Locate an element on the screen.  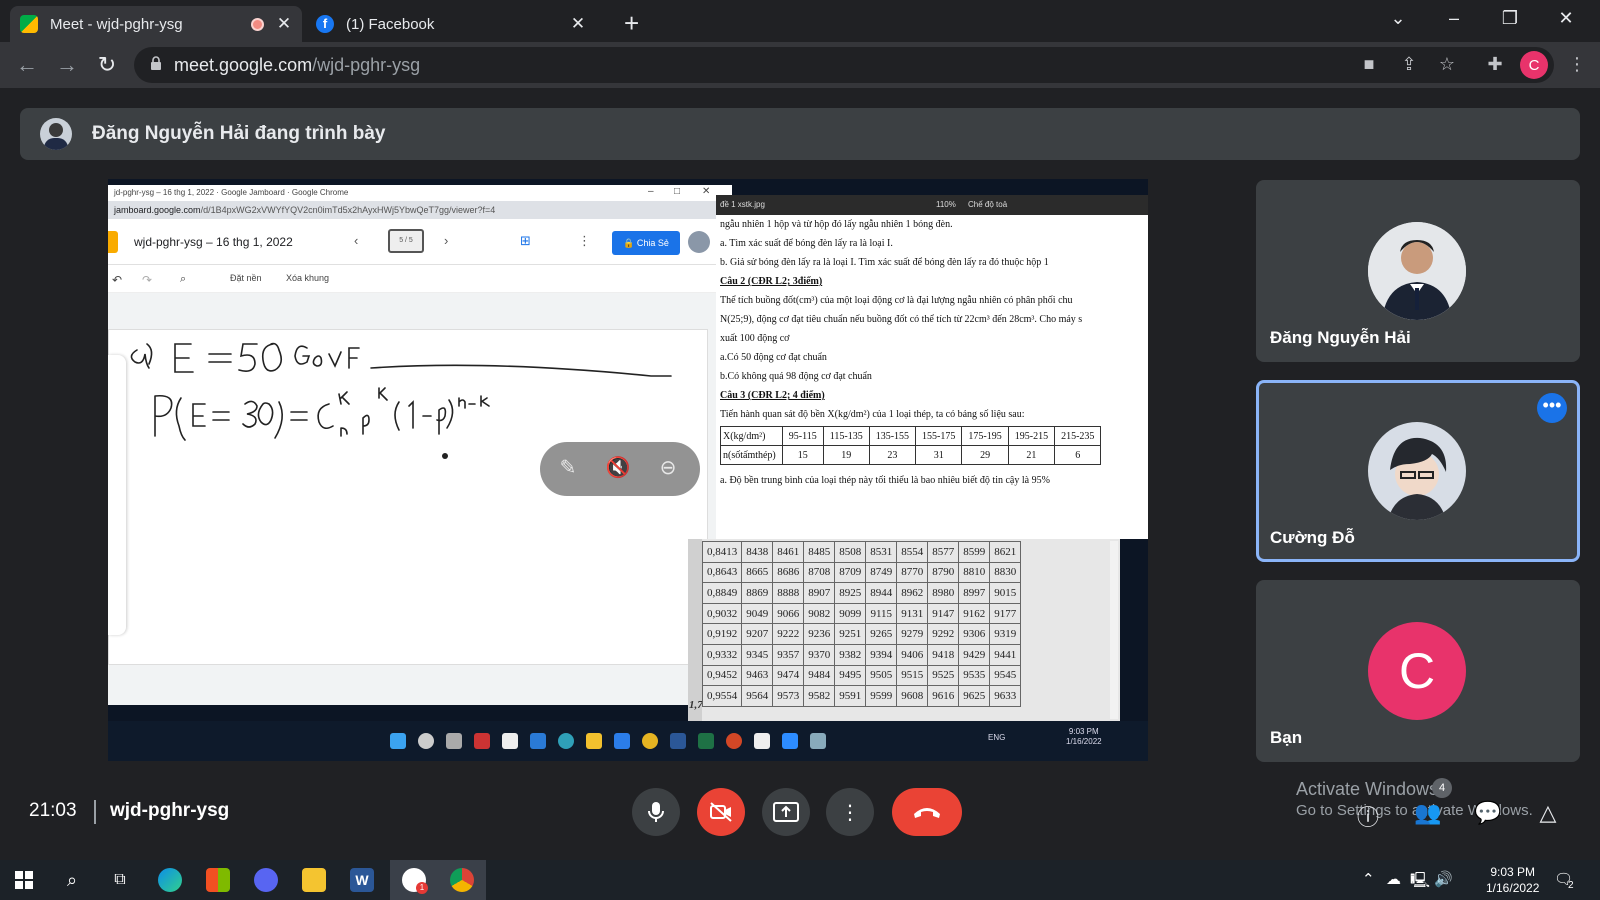
taskbar-word: W is located at coordinates (362, 880).